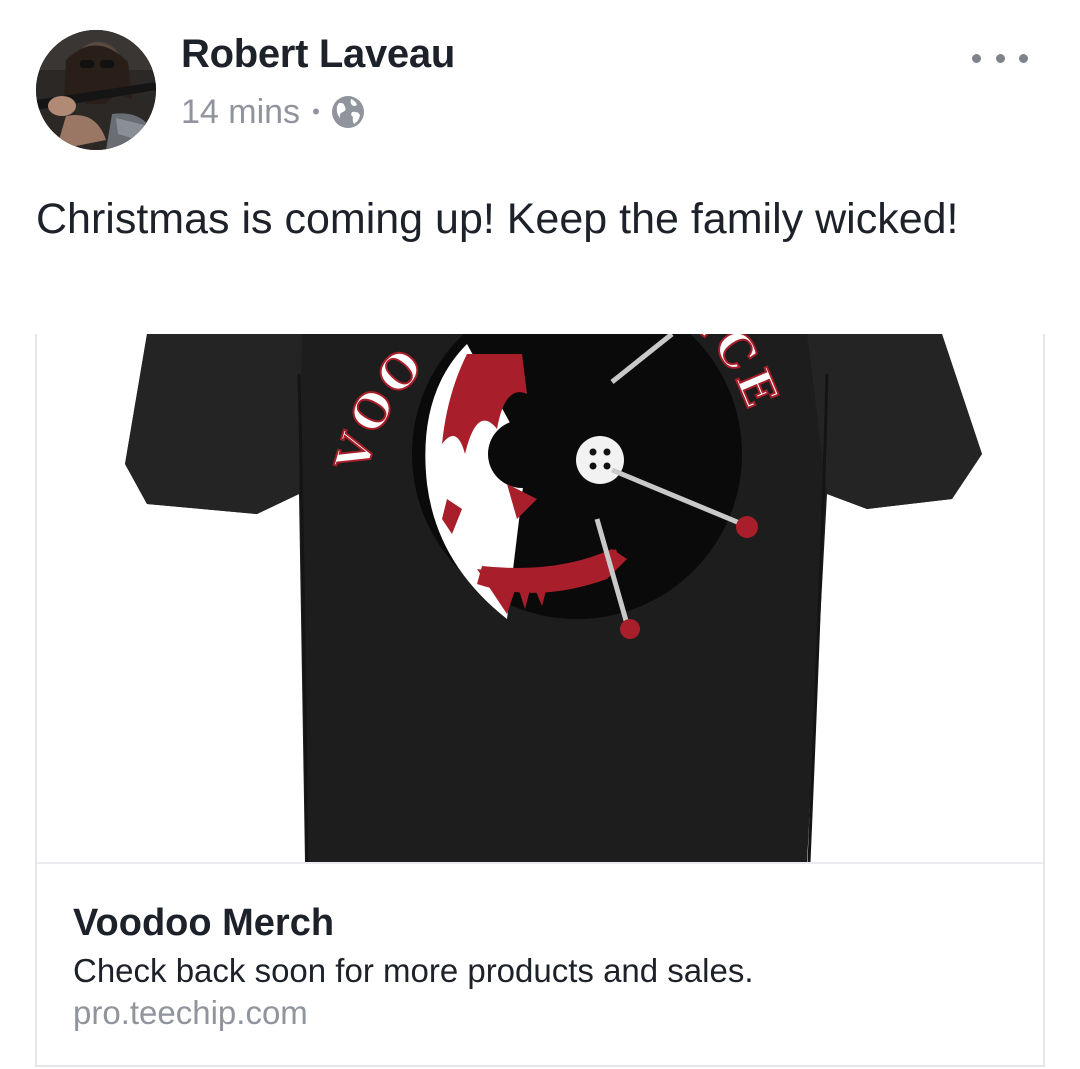 Image resolution: width=1080 pixels, height=1069 pixels. Describe the element at coordinates (318, 54) in the screenshot. I see `author-name: Robert Laveau` at that location.